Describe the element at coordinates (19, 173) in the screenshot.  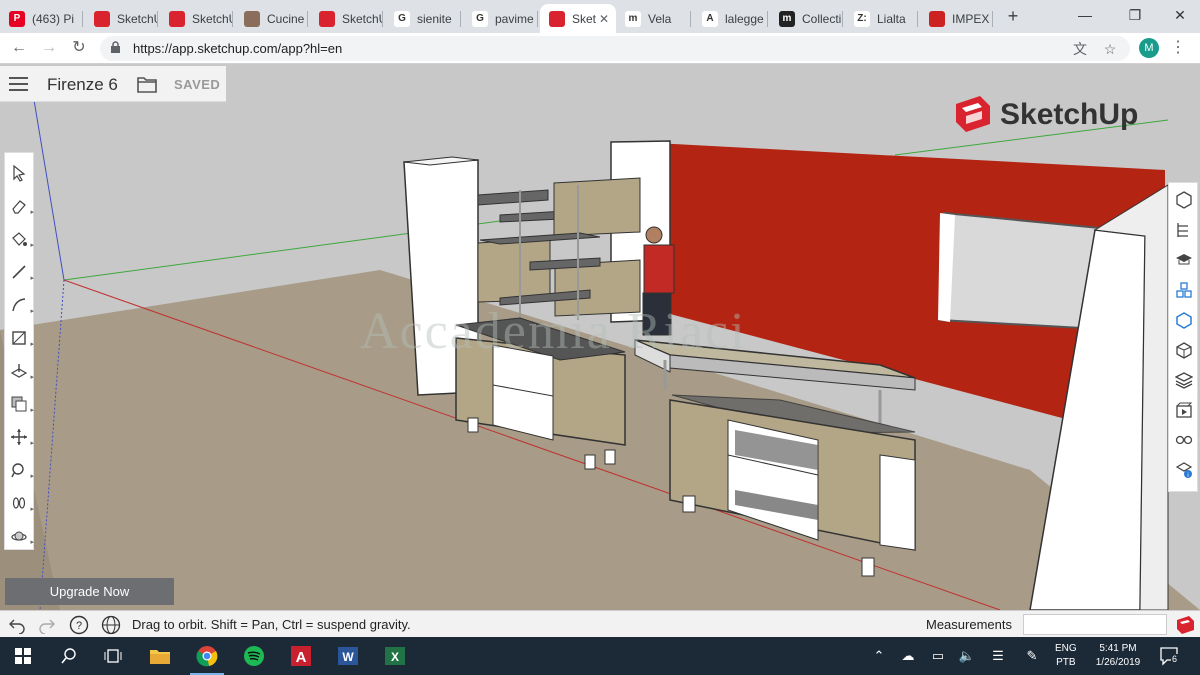
I see `select-tool-icon` at that location.